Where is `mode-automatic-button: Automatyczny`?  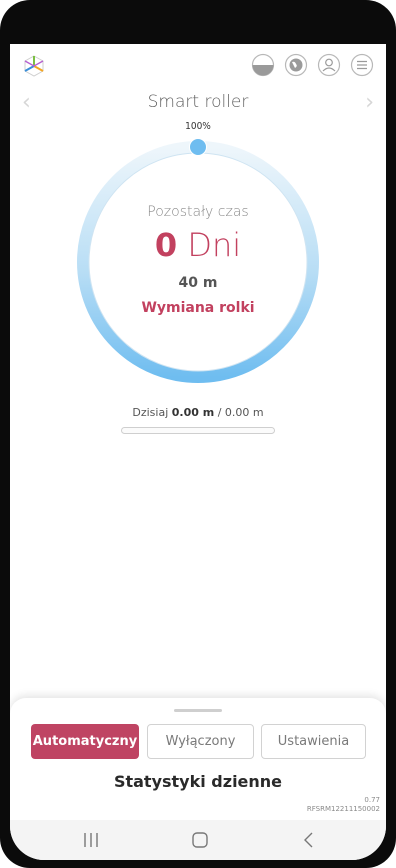 mode-automatic-button: Automatyczny is located at coordinates (85, 741).